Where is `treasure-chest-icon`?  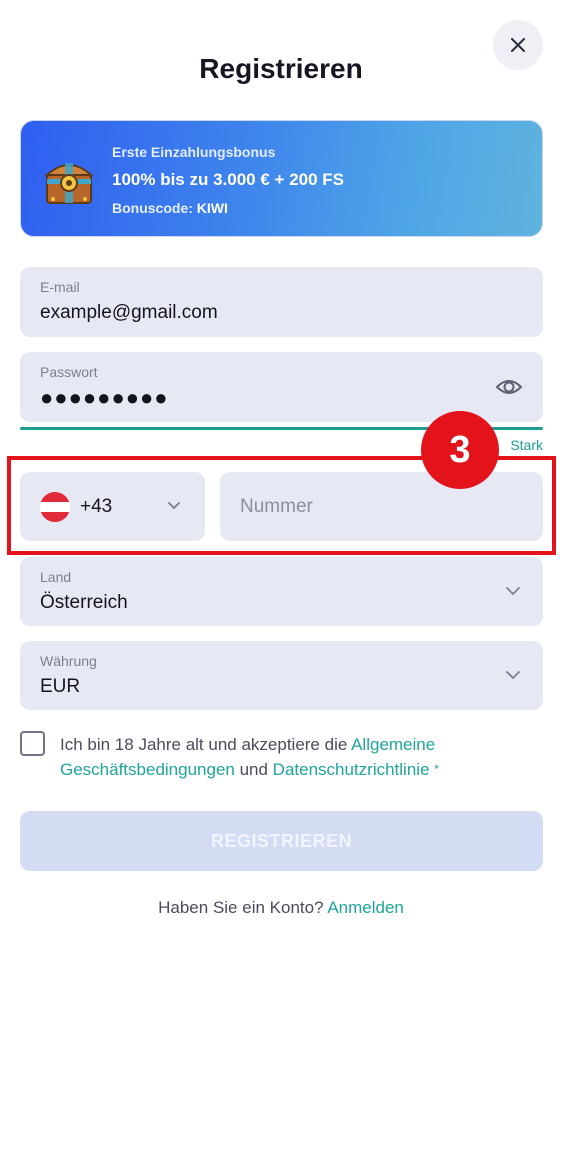 treasure-chest-icon is located at coordinates (69, 183).